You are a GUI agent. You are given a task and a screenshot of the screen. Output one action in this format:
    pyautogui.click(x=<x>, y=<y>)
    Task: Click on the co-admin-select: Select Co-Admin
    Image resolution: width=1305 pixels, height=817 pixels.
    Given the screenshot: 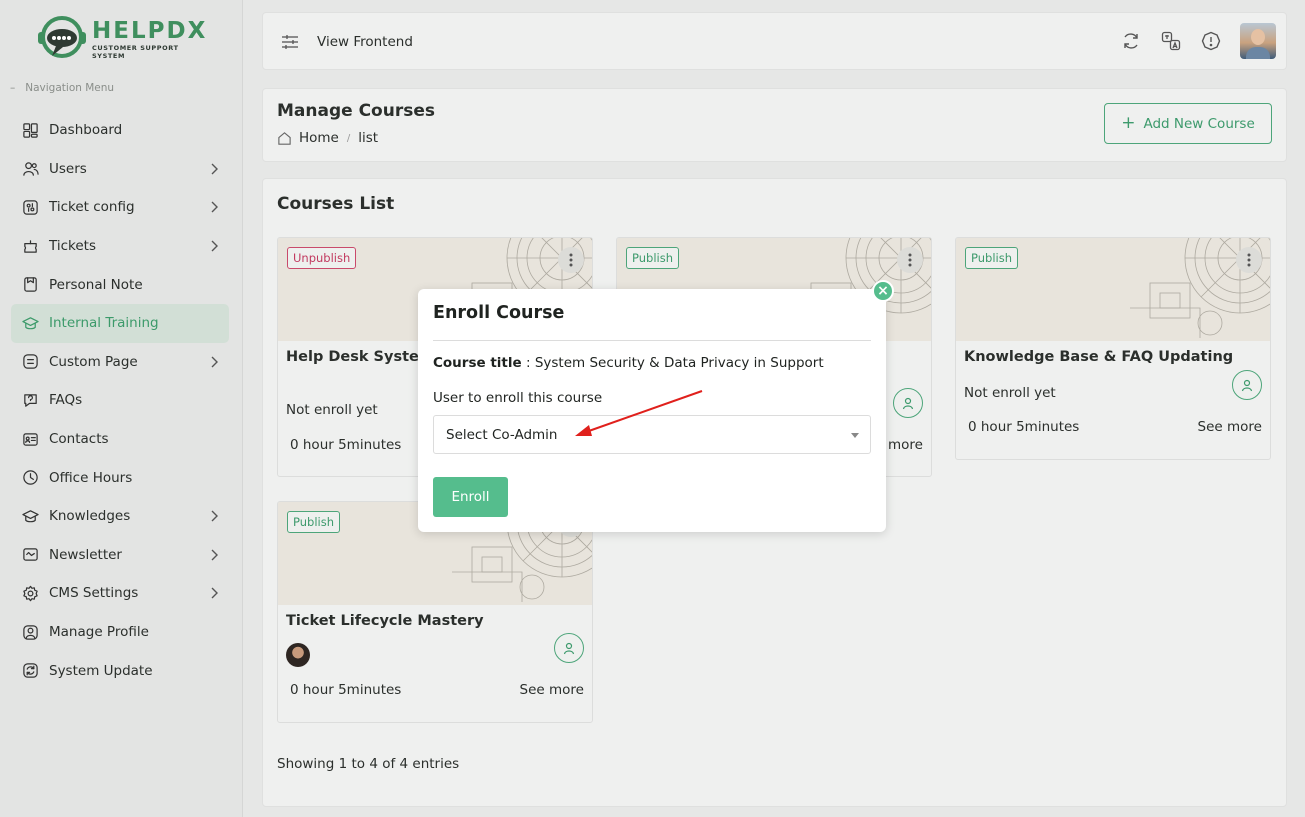 What is the action you would take?
    pyautogui.click(x=652, y=434)
    